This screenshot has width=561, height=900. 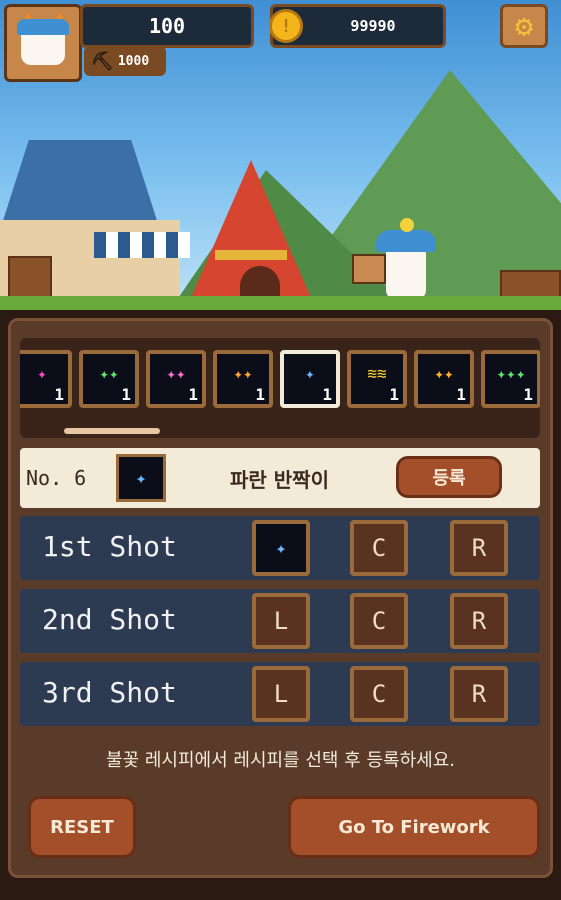 What do you see at coordinates (479, 621) in the screenshot?
I see `shot-2-right-slot: R` at bounding box center [479, 621].